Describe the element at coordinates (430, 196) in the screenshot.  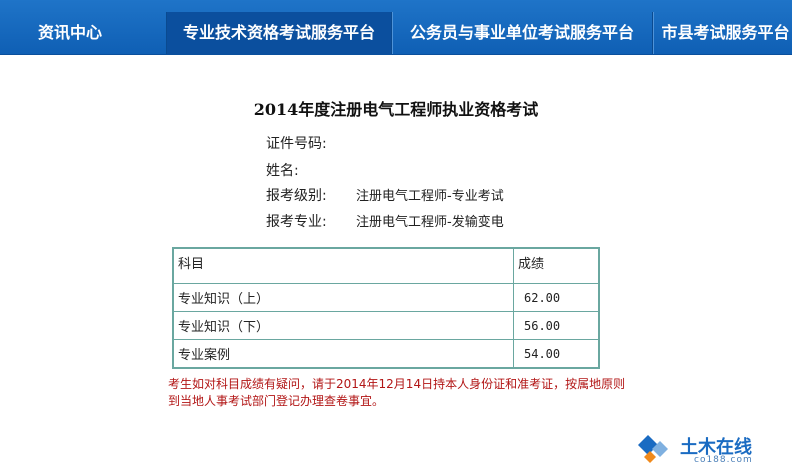
I see `info-value: 注册电气工程师-专业考试` at that location.